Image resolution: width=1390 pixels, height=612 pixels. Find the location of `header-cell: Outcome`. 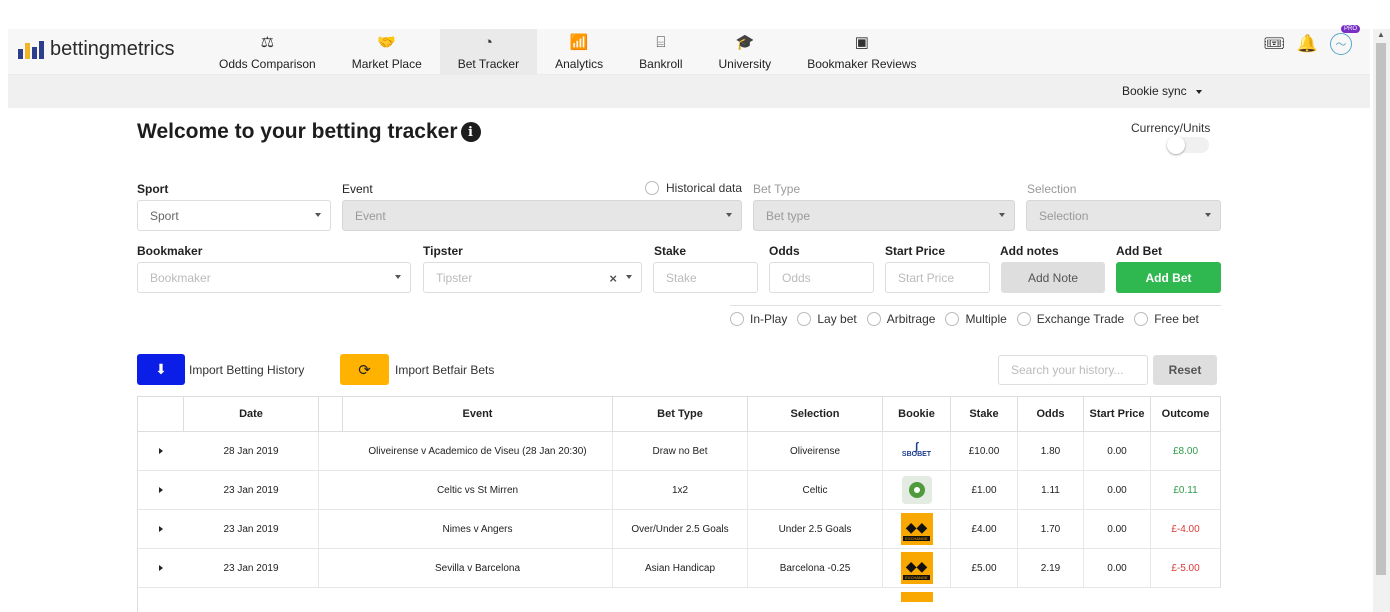

header-cell: Outcome is located at coordinates (1186, 414).